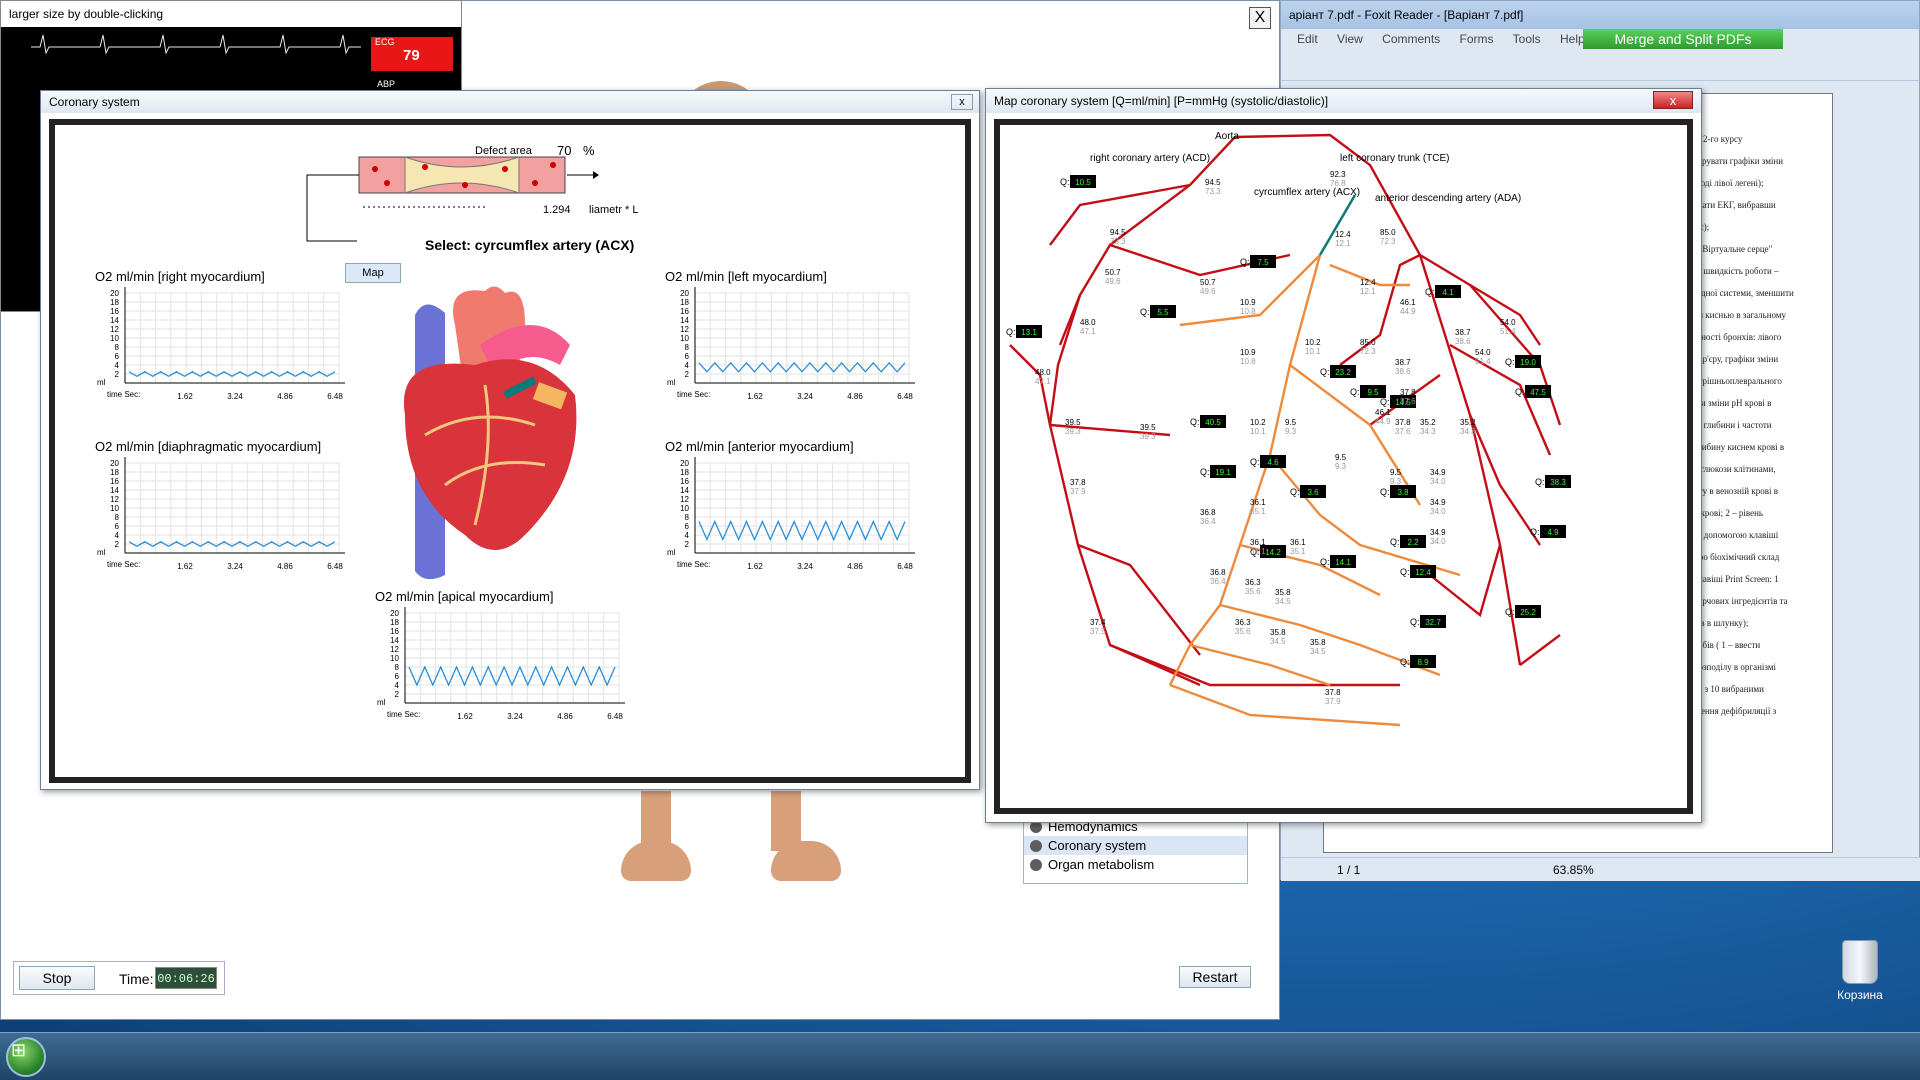  What do you see at coordinates (759, 446) in the screenshot?
I see `chart-title: O2 ml/min [anterior myocardium]` at bounding box center [759, 446].